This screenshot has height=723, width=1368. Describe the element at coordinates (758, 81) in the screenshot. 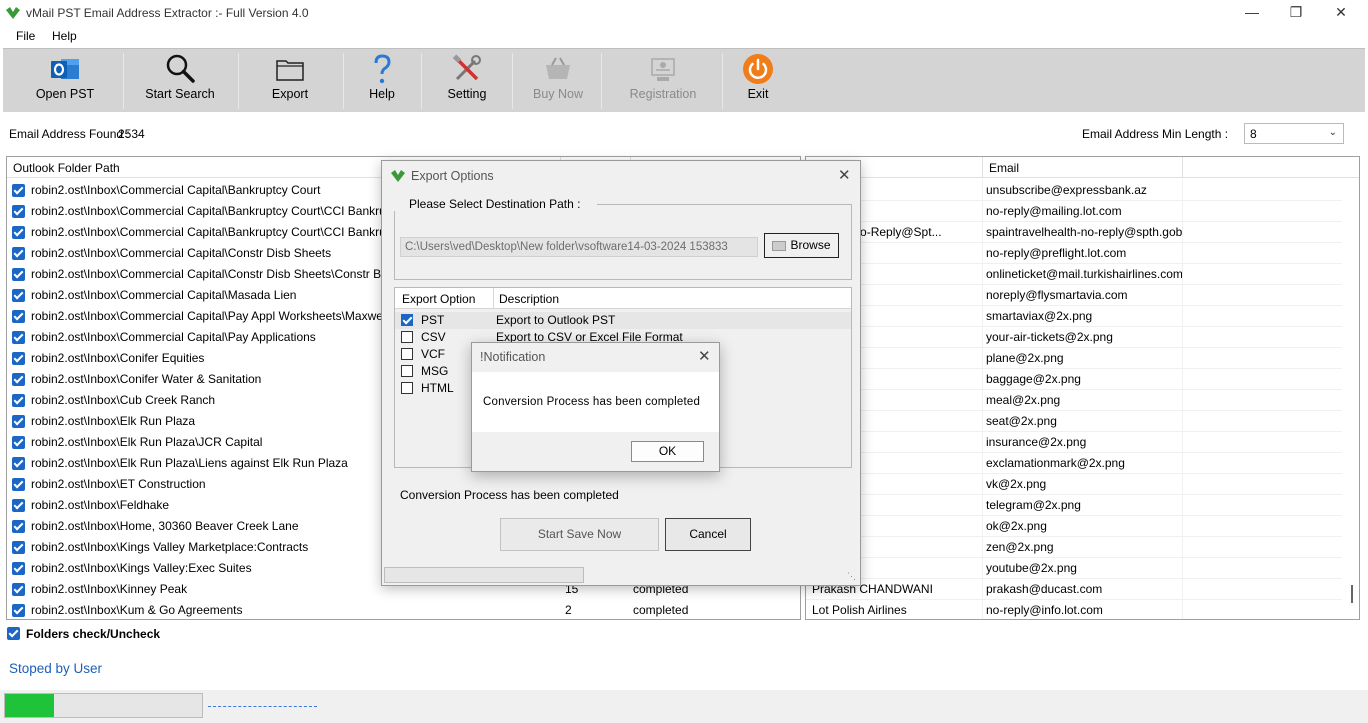

I see `exit-button: Exit` at that location.